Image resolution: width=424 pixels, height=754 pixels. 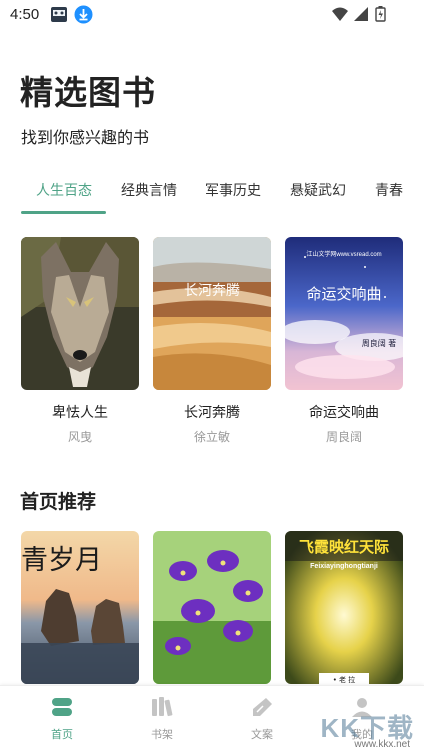 What do you see at coordinates (357, 725) in the screenshot?
I see `watermark: KK下载 www.kkx.net` at bounding box center [357, 725].